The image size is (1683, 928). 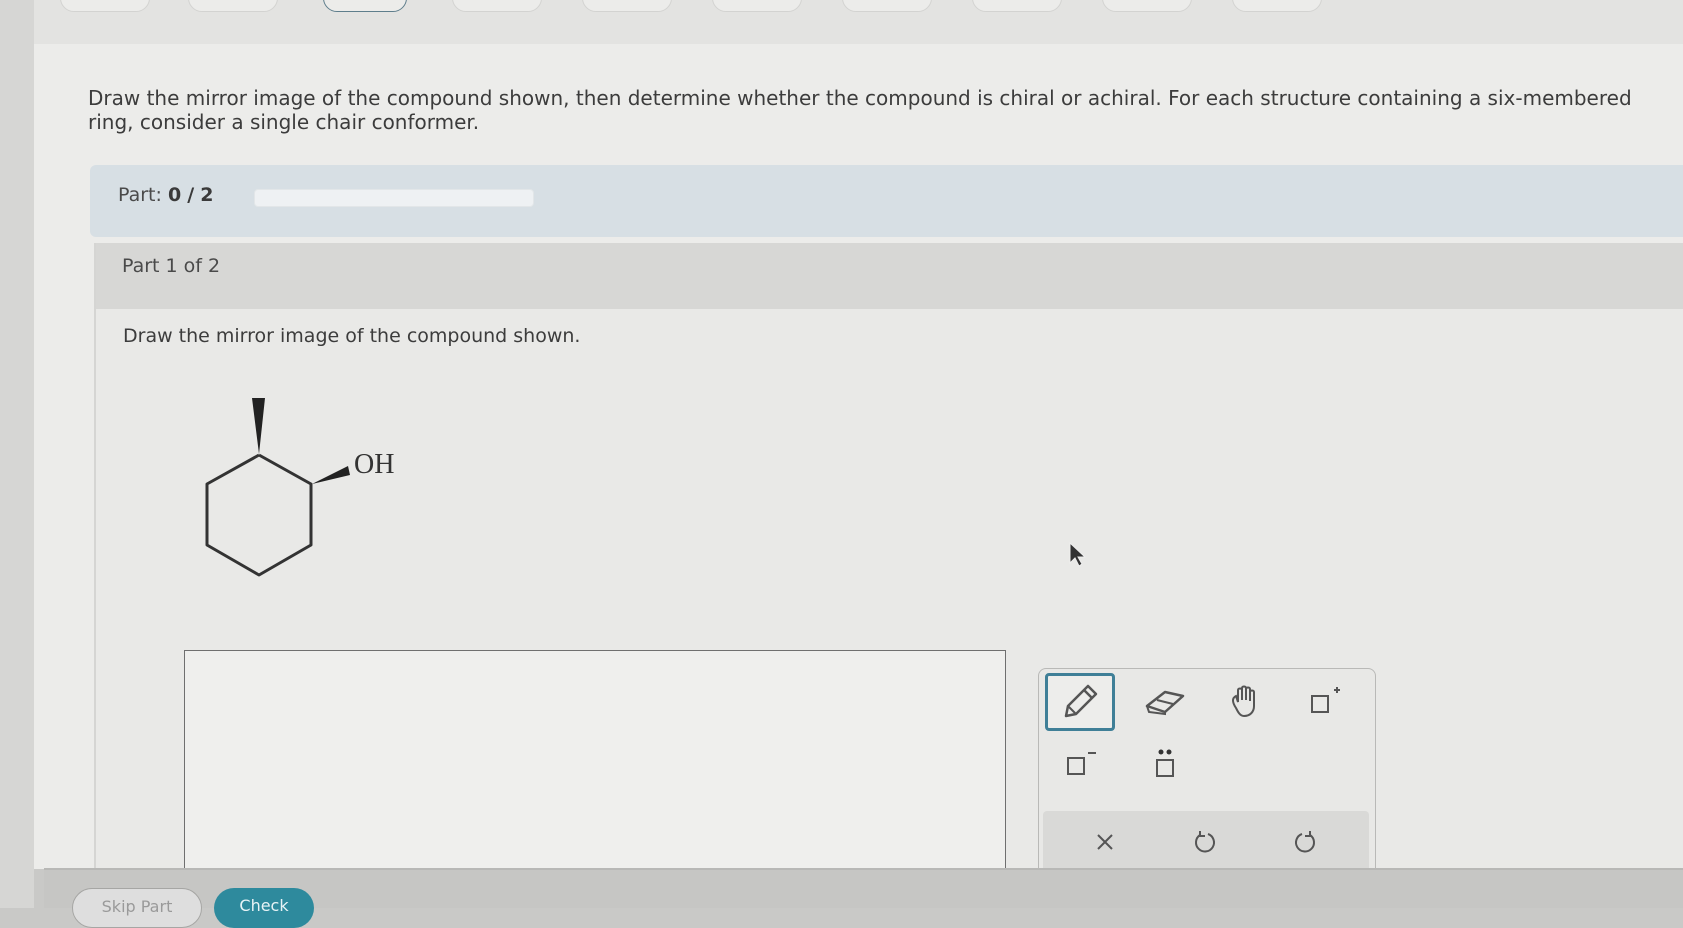 I want to click on skip-part-button: Skip Part, so click(x=137, y=908).